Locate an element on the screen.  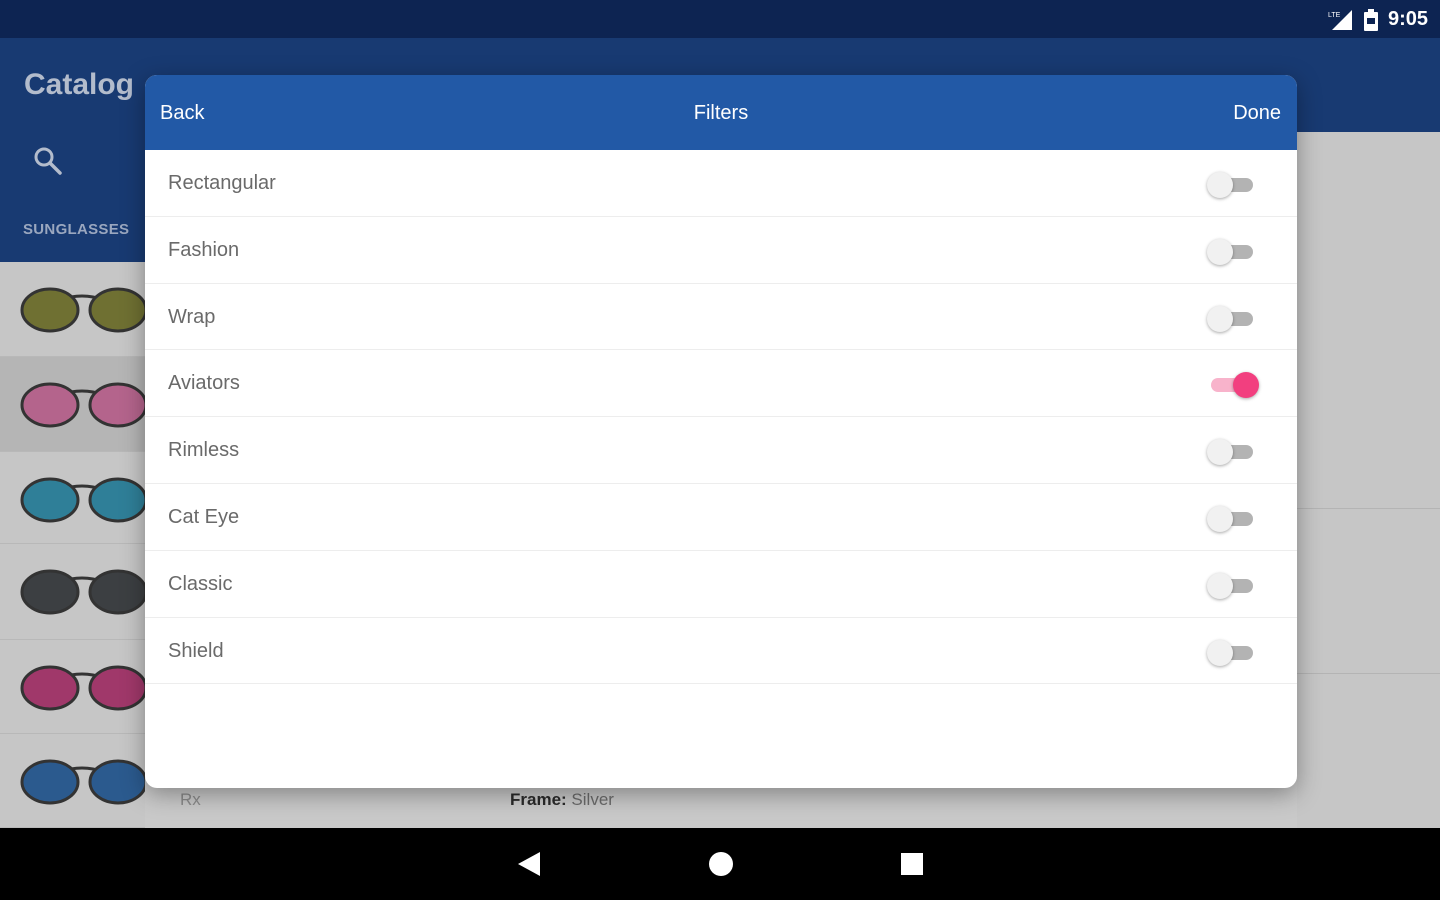
filter-row: Fashion is located at coordinates (721, 250).